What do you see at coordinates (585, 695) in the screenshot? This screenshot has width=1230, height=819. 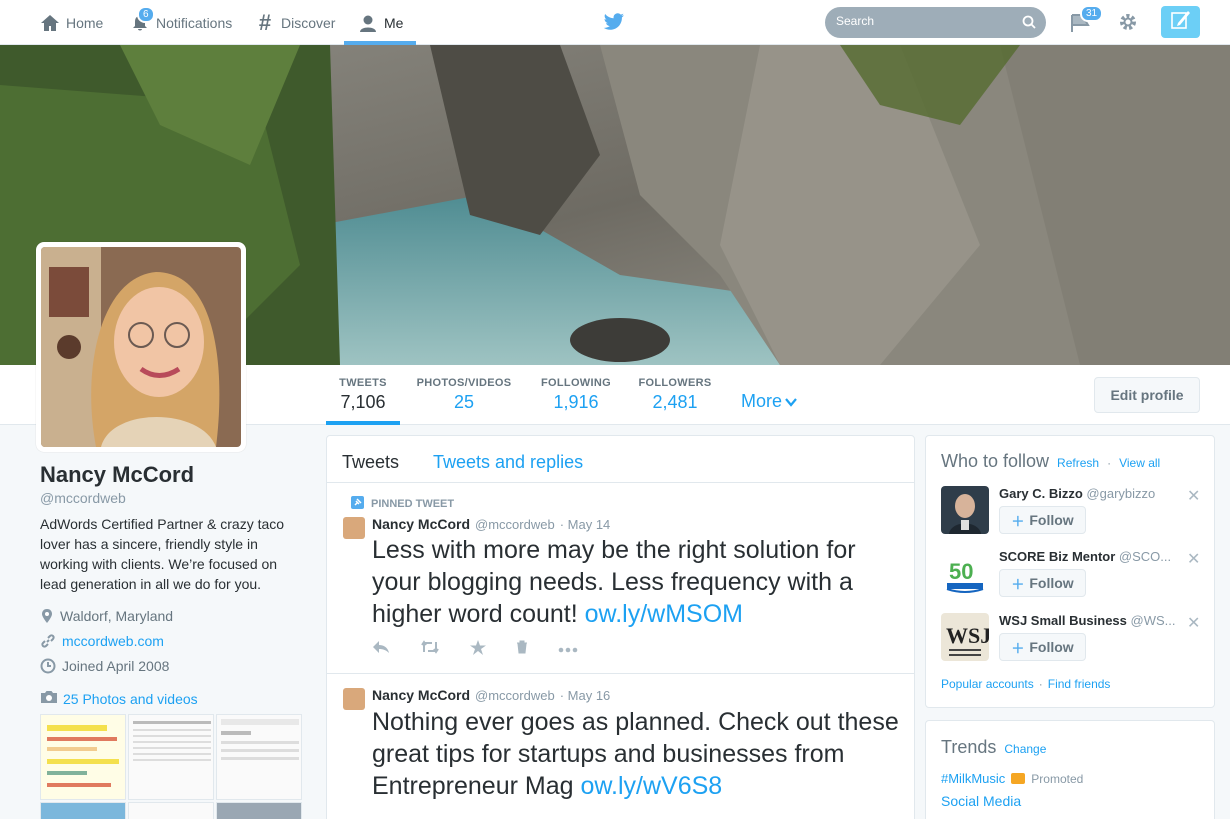 I see `tweet-timestamp: · May 16` at bounding box center [585, 695].